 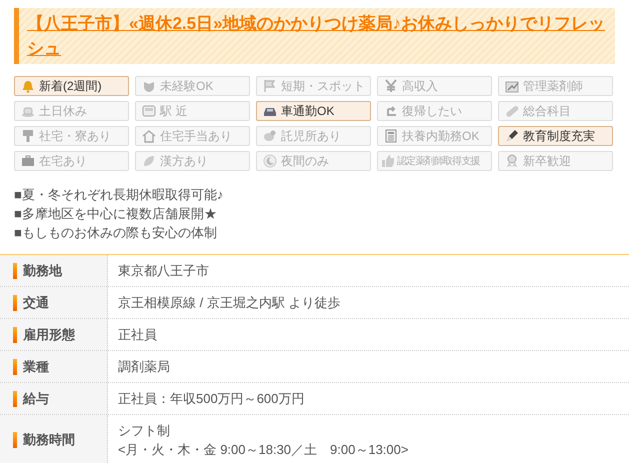 I want to click on bell-icon, so click(x=28, y=86).